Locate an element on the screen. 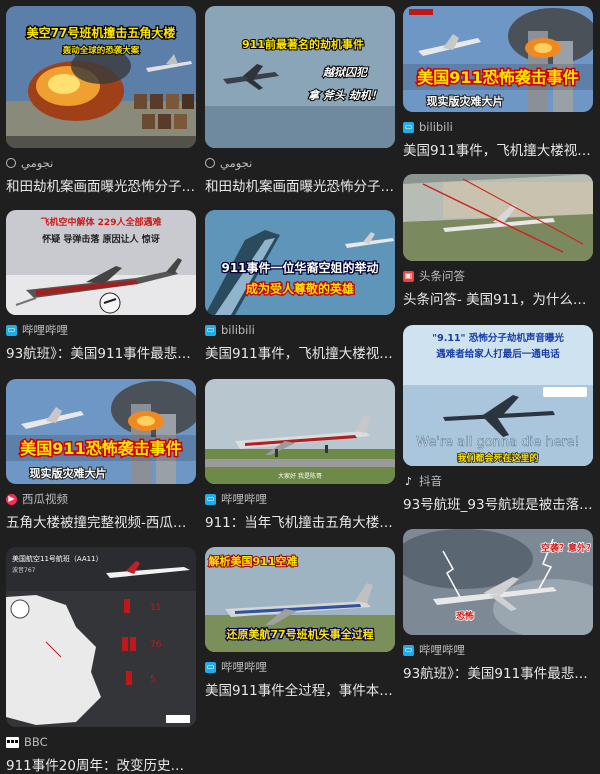  flight-attendant-story-image: 911事件一位华裔空姐的举动 成为受人尊敬的英雄 is located at coordinates (300, 262).